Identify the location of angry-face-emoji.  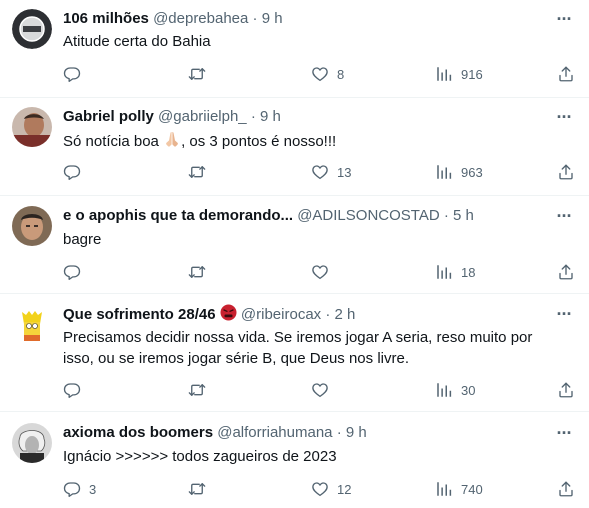
(228, 314).